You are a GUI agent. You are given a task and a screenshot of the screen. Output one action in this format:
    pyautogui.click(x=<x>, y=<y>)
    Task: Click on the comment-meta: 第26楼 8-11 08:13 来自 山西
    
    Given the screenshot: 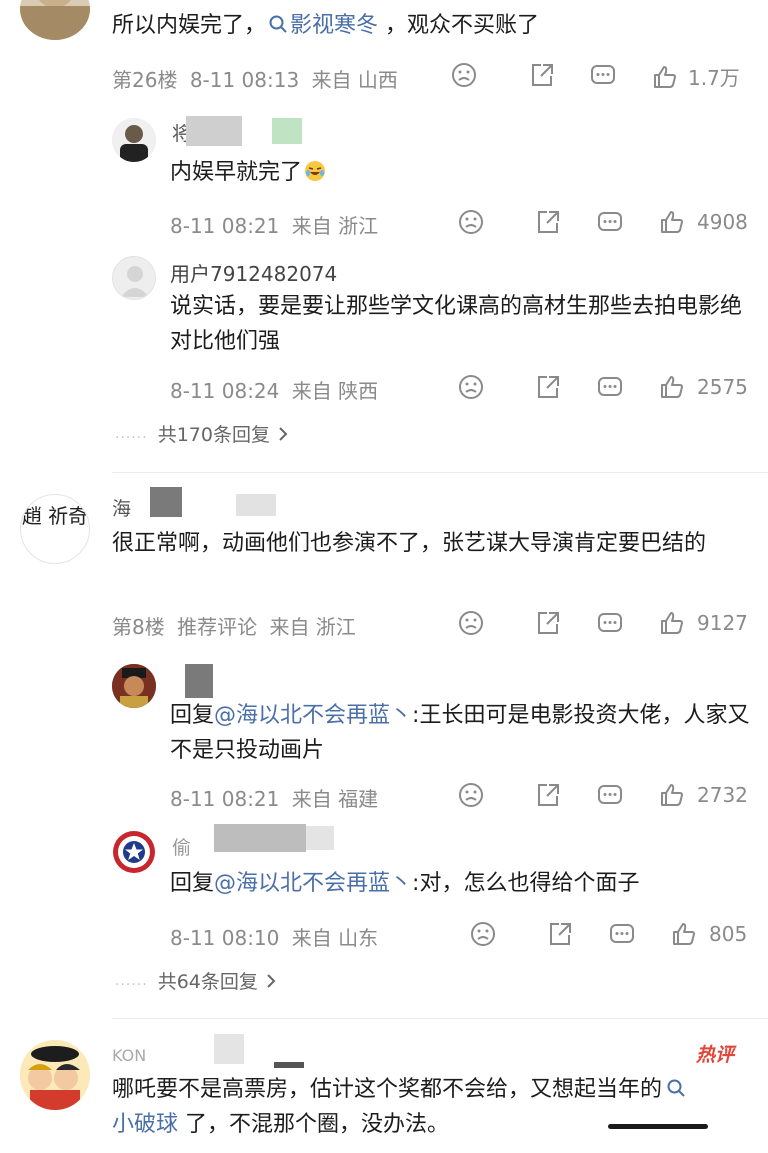 What is the action you would take?
    pyautogui.click(x=255, y=78)
    